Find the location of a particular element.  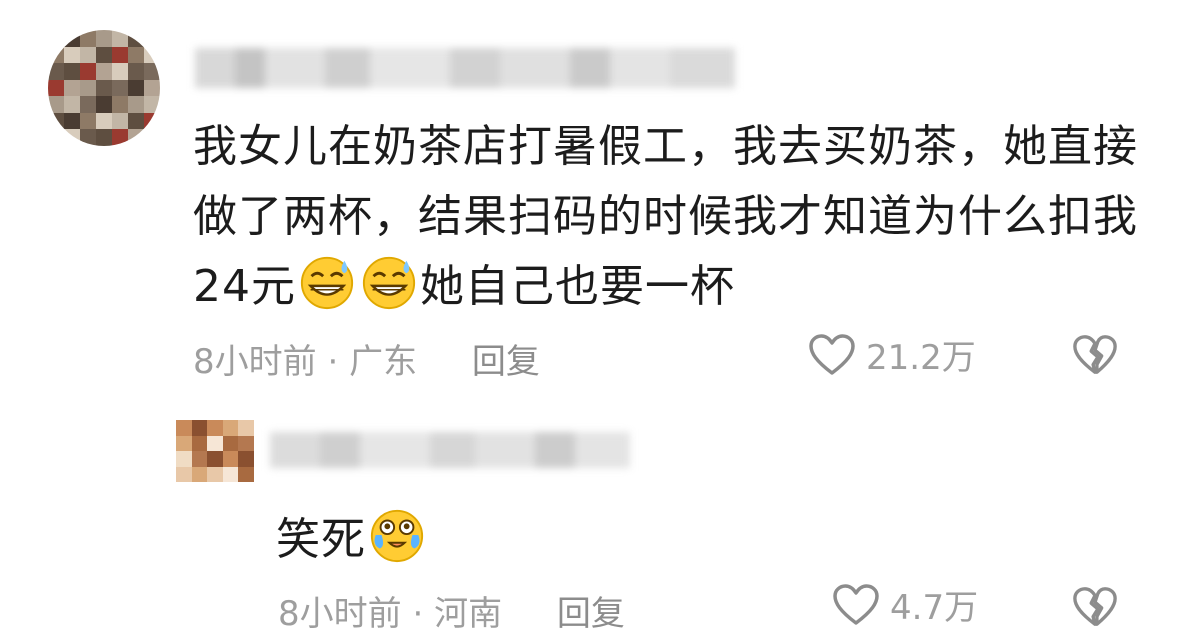

reply-time: 8小时前 is located at coordinates (340, 614).